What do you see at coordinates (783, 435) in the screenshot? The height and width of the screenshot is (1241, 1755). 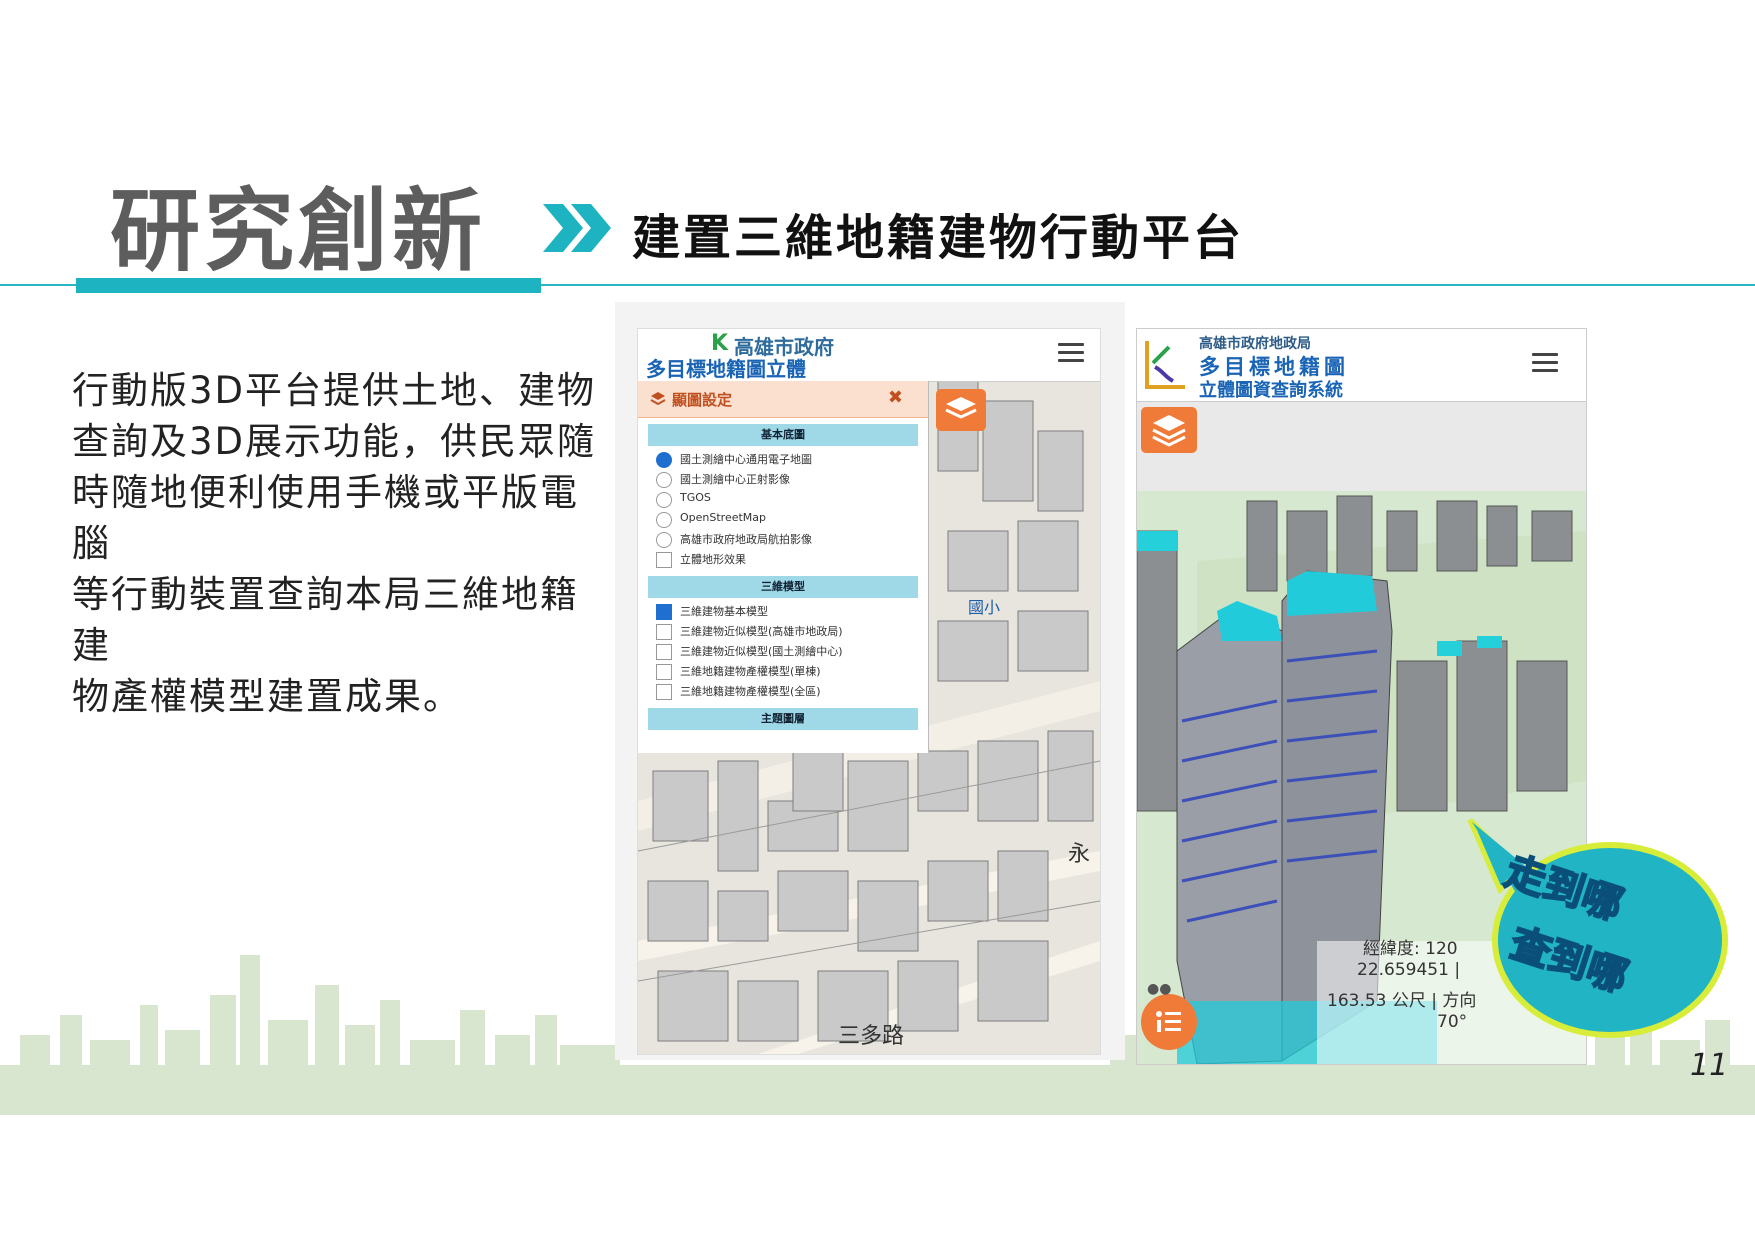 I see `section-base-map: 基本底圖` at bounding box center [783, 435].